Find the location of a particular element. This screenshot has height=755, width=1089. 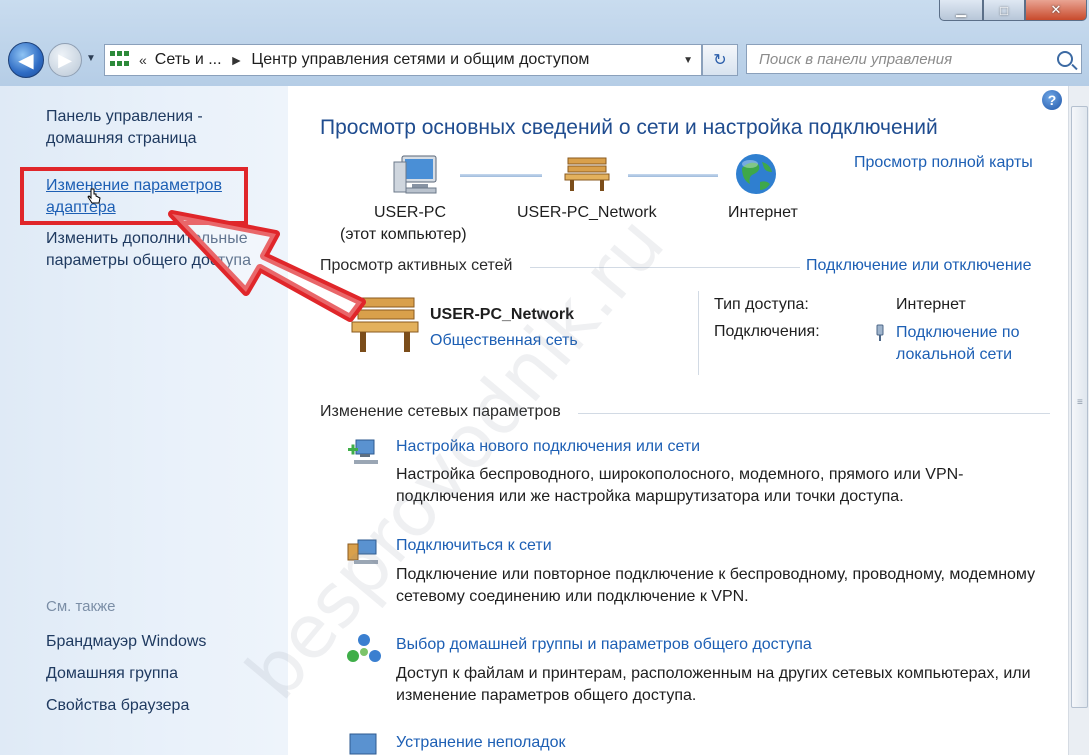

sidebar-home-link: Панель управления - домашняя страница is located at coordinates (161, 128).